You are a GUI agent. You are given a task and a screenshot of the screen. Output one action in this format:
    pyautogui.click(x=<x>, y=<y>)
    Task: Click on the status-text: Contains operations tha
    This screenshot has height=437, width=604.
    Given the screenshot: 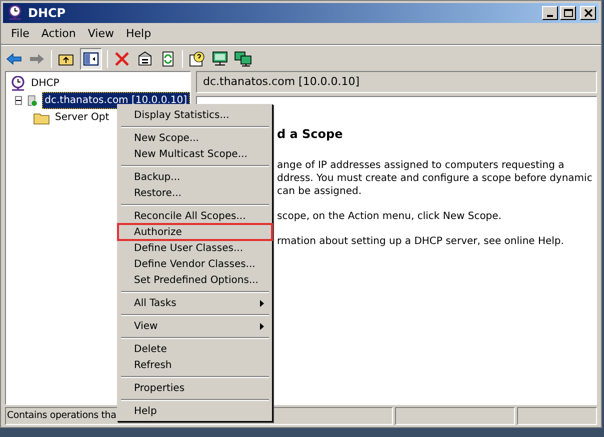 What is the action you would take?
    pyautogui.click(x=61, y=415)
    